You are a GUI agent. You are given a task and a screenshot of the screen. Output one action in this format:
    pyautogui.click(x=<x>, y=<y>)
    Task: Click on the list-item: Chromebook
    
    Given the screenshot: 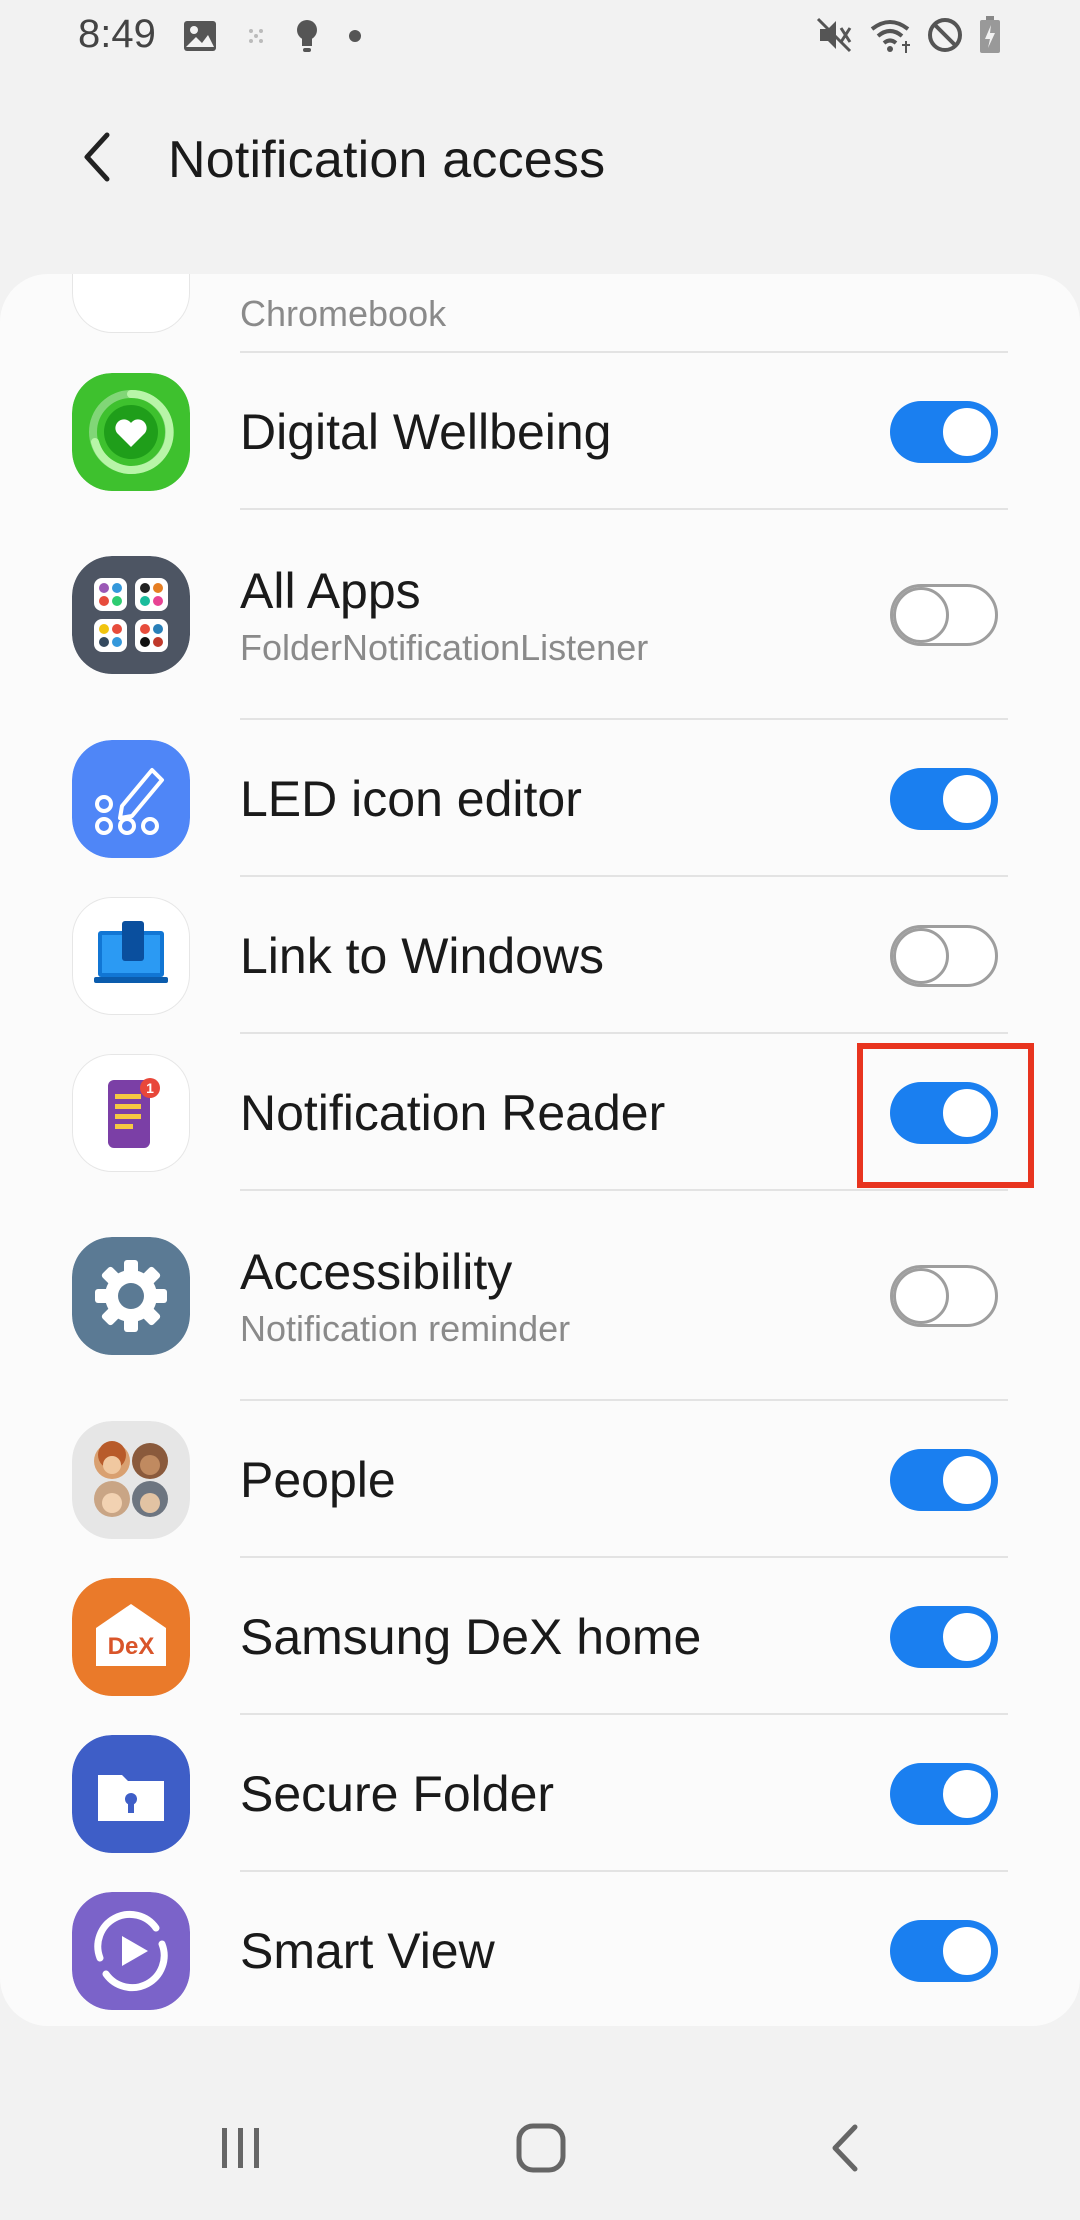 What is the action you would take?
    pyautogui.click(x=540, y=313)
    